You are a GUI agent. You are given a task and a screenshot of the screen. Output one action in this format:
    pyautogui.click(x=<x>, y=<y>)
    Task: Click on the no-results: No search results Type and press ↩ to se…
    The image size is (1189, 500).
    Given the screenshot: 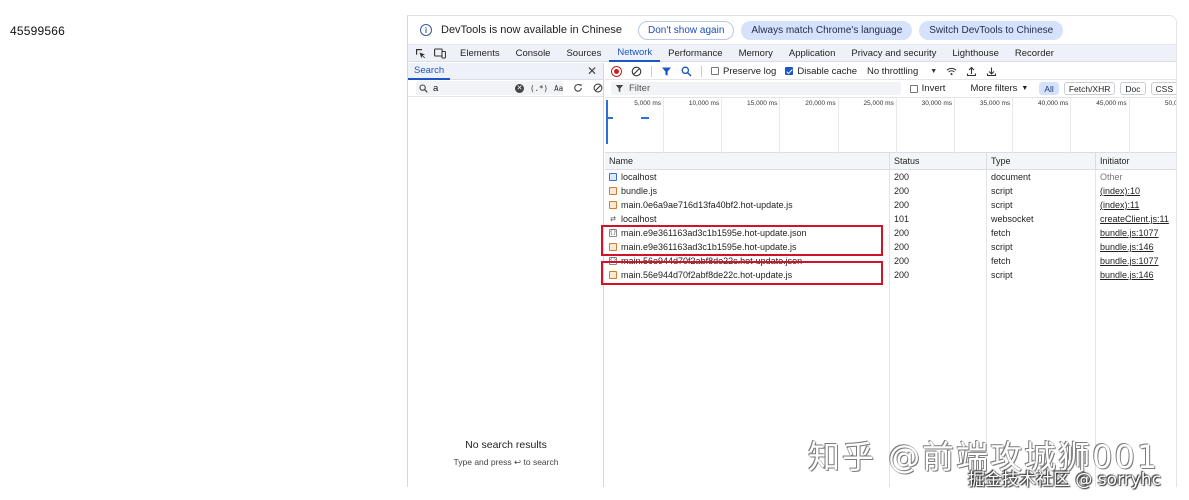 What is the action you would take?
    pyautogui.click(x=506, y=453)
    